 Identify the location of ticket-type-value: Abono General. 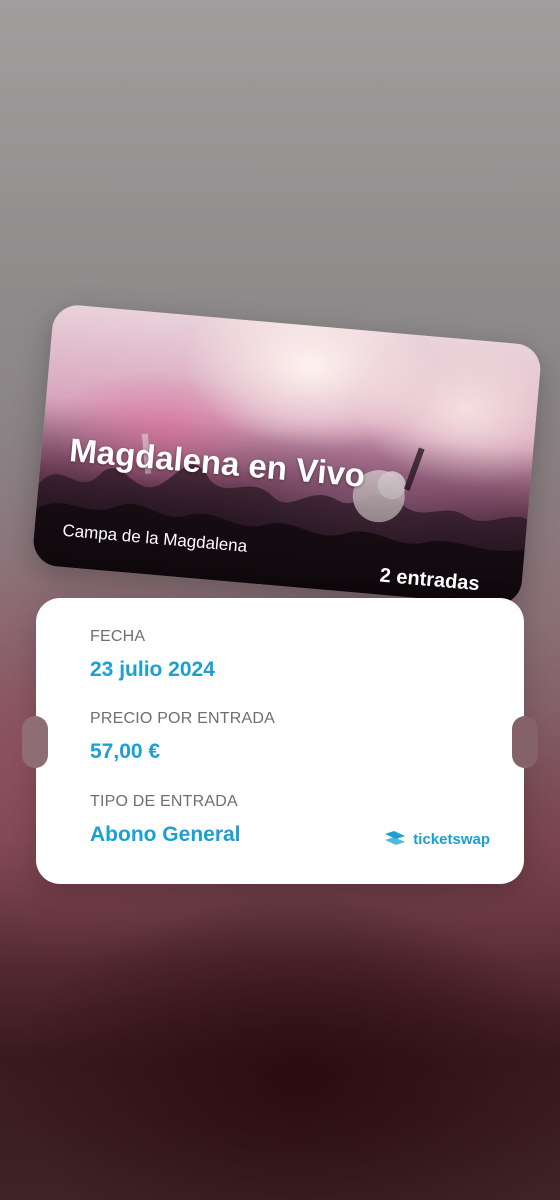
(165, 834).